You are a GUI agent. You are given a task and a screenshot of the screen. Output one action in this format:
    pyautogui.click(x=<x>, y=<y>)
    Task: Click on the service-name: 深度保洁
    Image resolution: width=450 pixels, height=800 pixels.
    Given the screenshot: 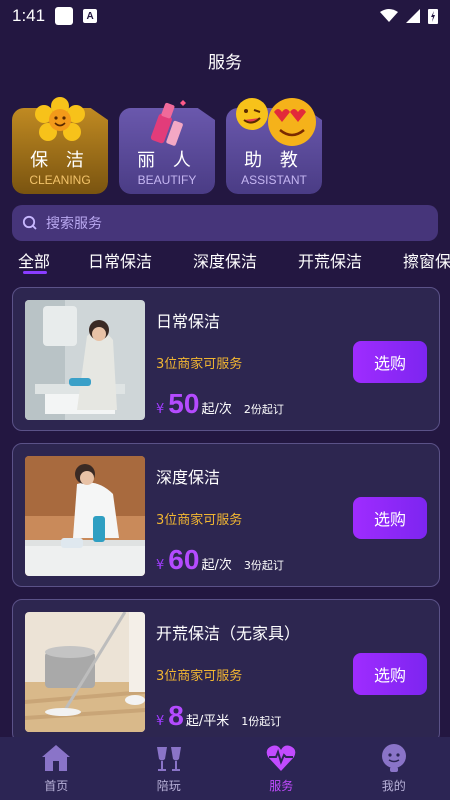 What is the action you would take?
    pyautogui.click(x=188, y=477)
    